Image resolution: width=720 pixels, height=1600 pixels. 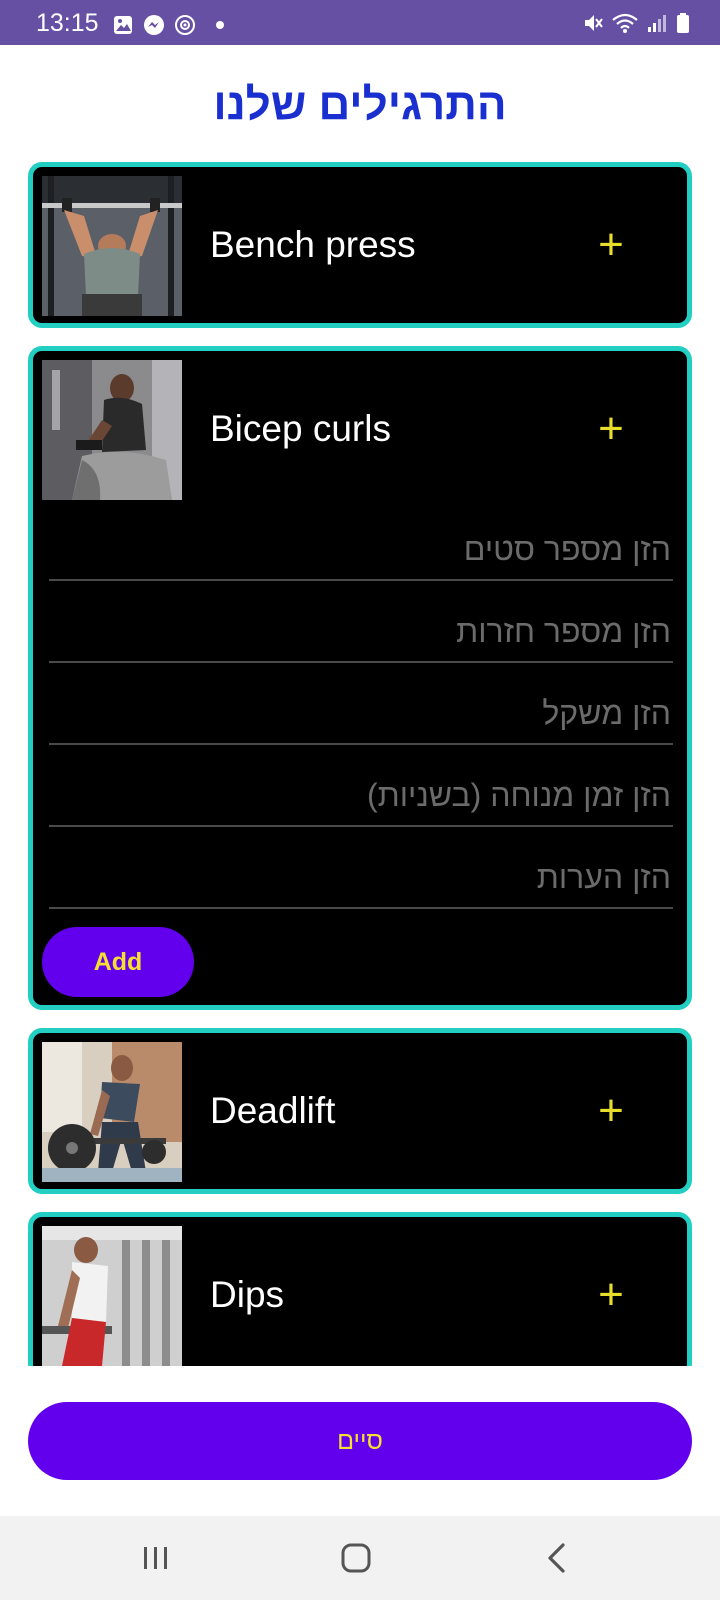 I want to click on reps-field-wrapper, so click(x=361, y=633).